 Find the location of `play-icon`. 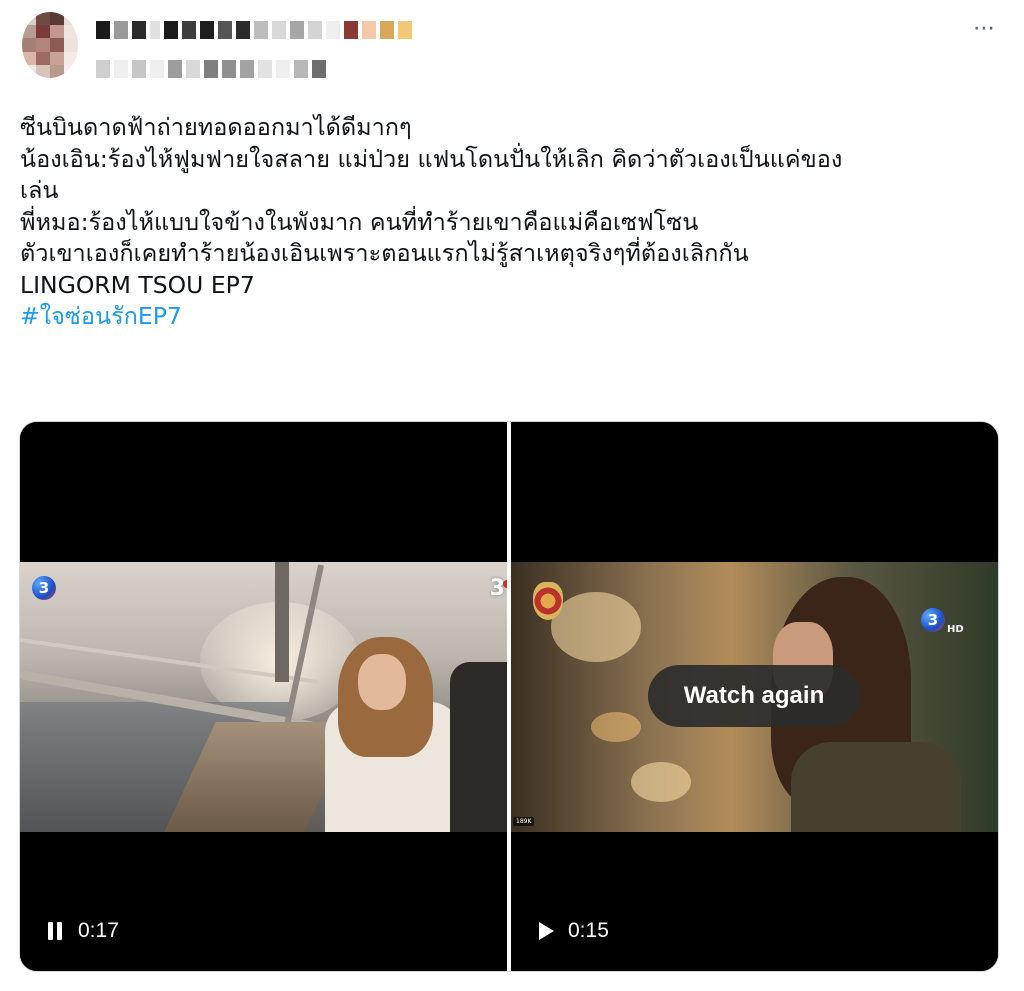

play-icon is located at coordinates (546, 931).